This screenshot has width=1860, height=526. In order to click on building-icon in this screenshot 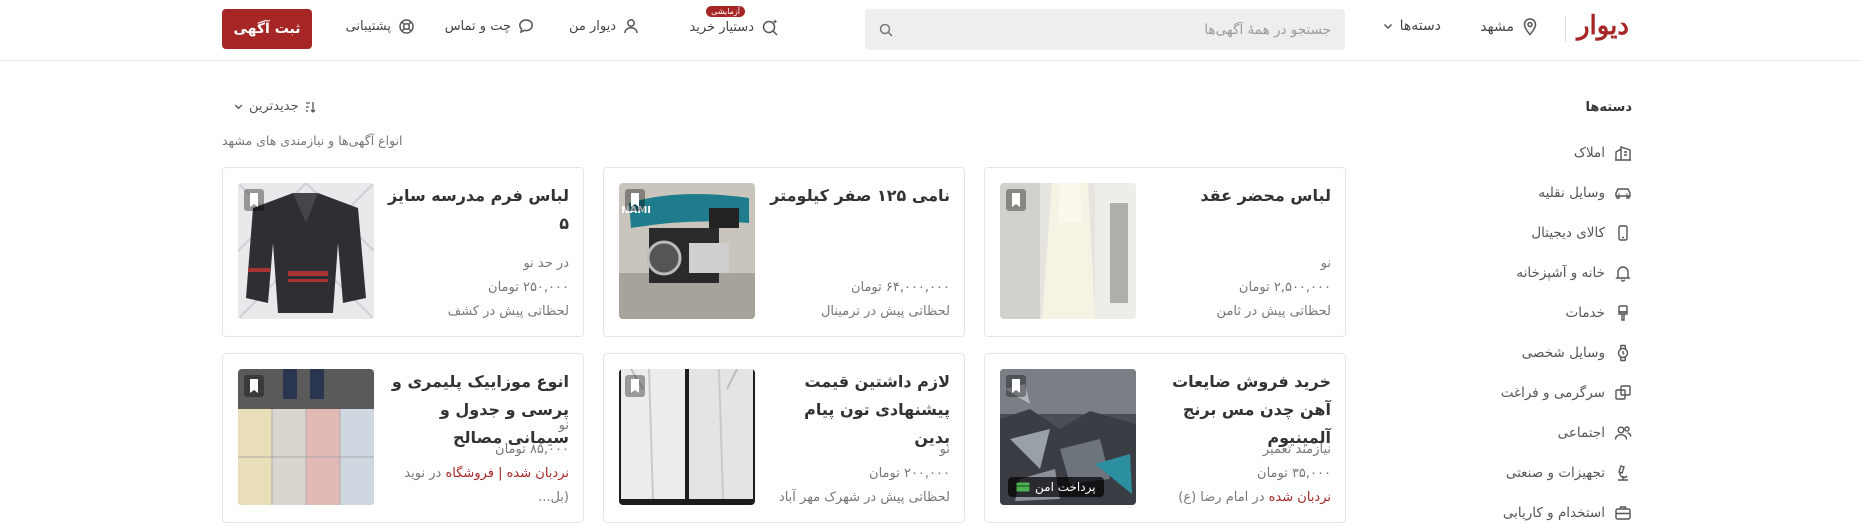, I will do `click(1623, 153)`.